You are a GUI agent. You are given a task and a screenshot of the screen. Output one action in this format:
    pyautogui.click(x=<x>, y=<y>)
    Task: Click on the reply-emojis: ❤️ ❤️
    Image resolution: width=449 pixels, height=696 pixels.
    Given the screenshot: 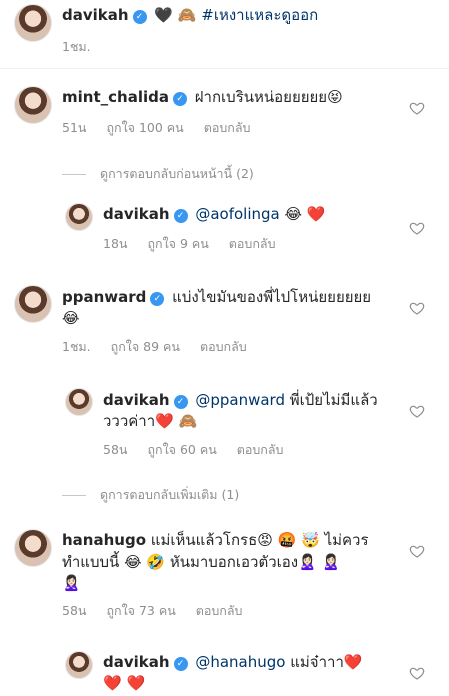 What is the action you would take?
    pyautogui.click(x=124, y=683)
    